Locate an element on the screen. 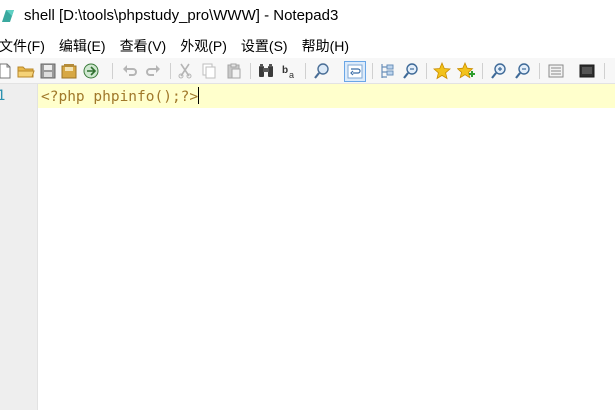 This screenshot has width=615, height=410. code-line: <?php phpinfo();?> is located at coordinates (120, 96).